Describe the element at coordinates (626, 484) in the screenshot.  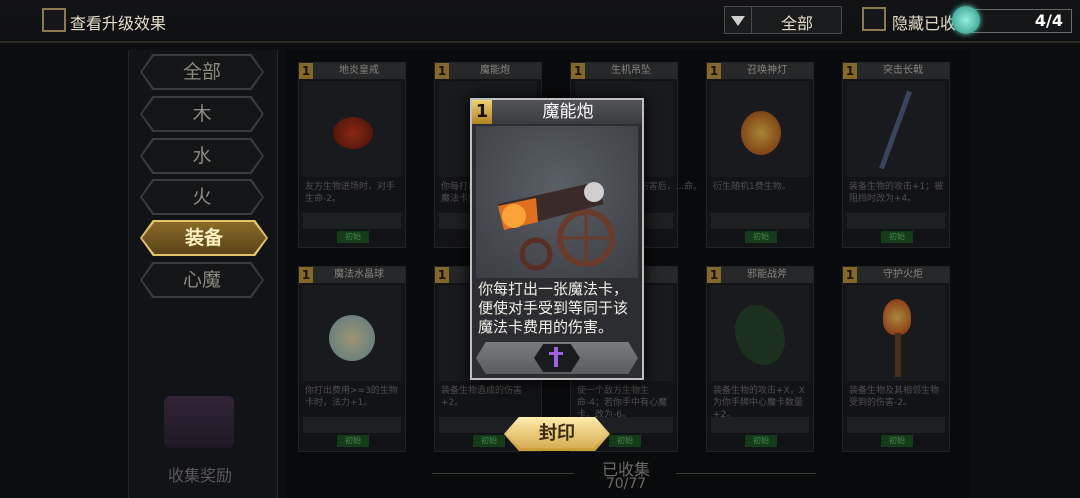
I see `collected-count: 70/77` at that location.